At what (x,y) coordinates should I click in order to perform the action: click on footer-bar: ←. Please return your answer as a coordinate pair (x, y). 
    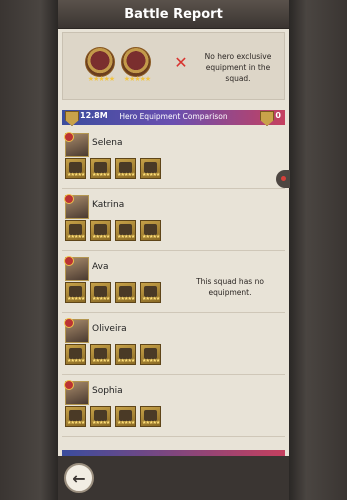
    Looking at the image, I should click on (173, 478).